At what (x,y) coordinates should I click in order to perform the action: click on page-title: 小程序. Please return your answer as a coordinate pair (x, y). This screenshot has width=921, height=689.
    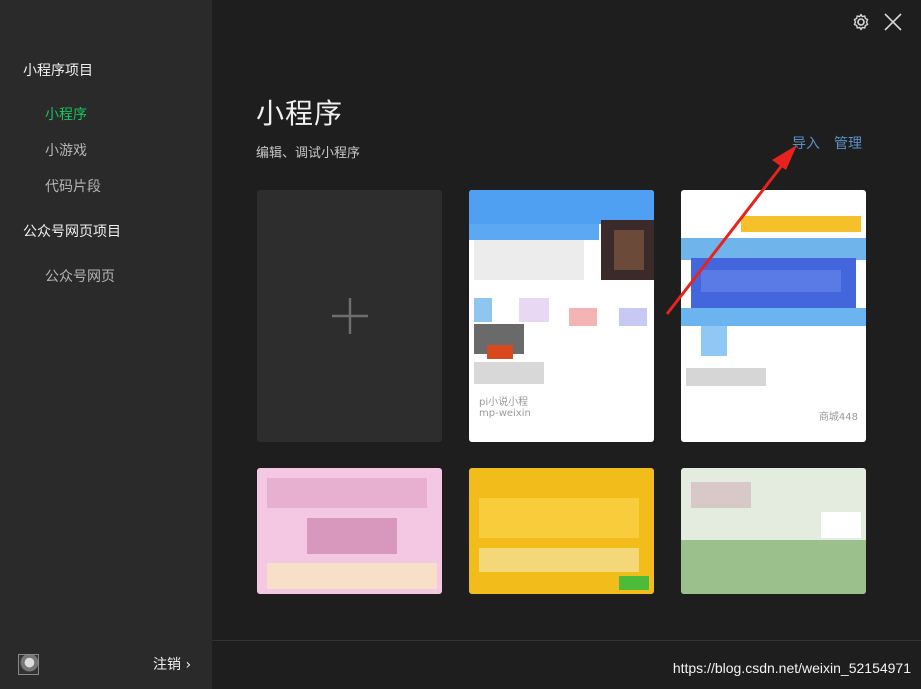
    Looking at the image, I should click on (300, 113).